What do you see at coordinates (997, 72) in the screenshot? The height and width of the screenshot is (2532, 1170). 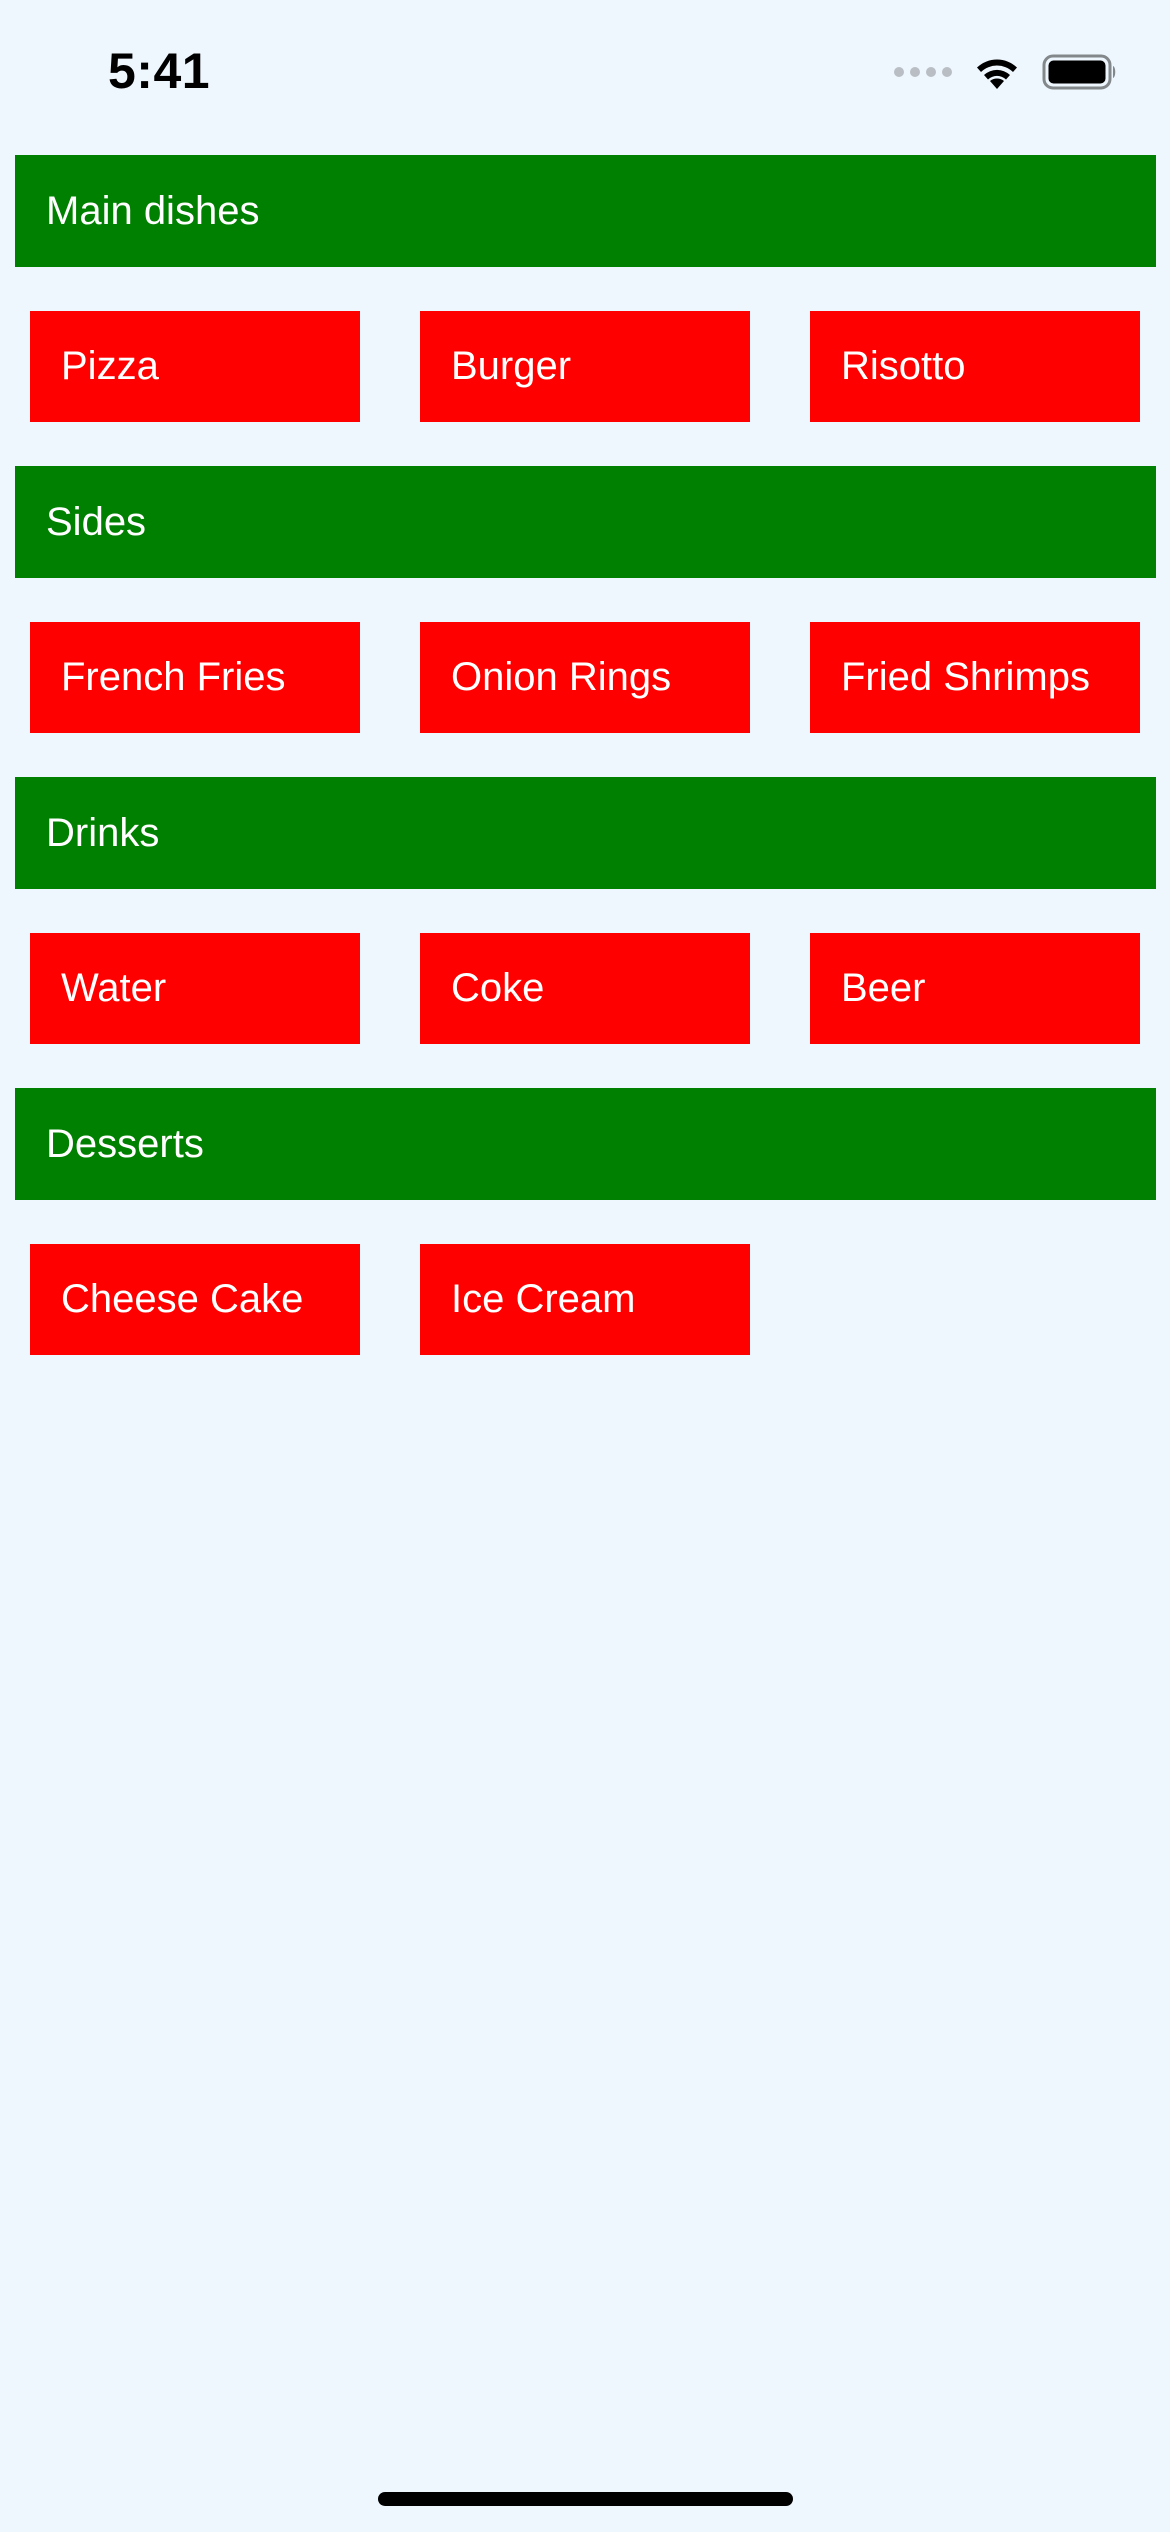 I see `wifi-icon` at bounding box center [997, 72].